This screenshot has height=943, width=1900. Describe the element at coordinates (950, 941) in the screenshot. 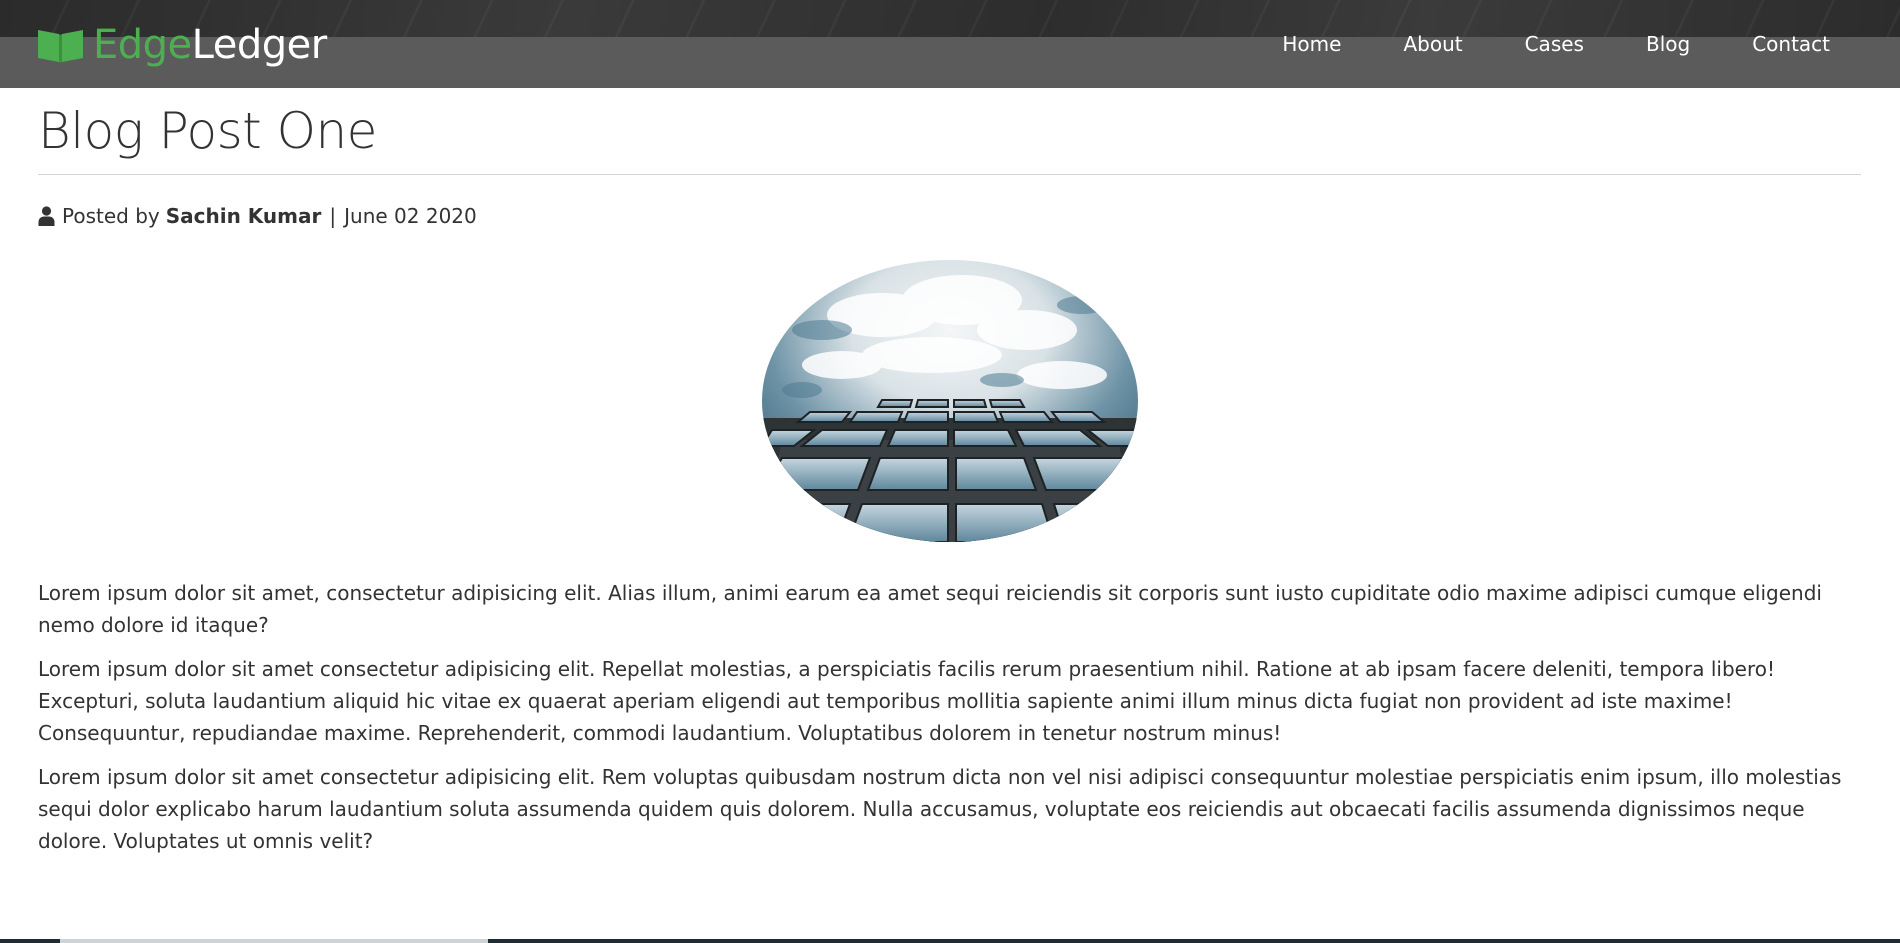

I see `footer-edge` at that location.